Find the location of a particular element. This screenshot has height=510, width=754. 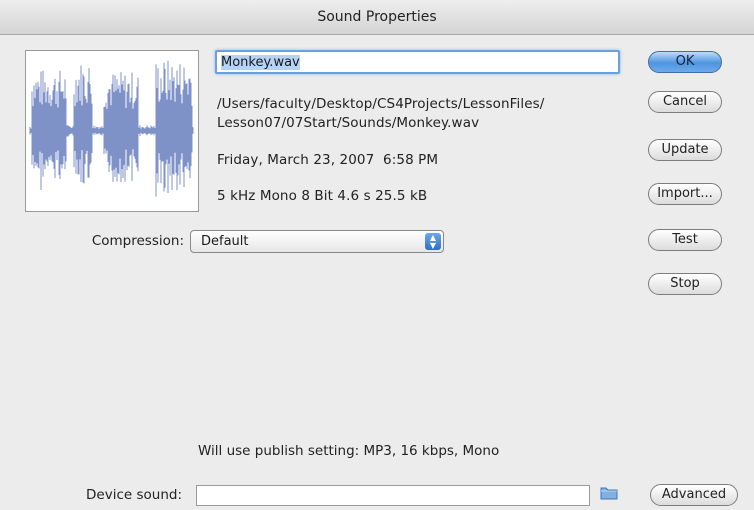

sound-datetime: Friday, March 23, 2007 6:58 PM is located at coordinates (328, 160).